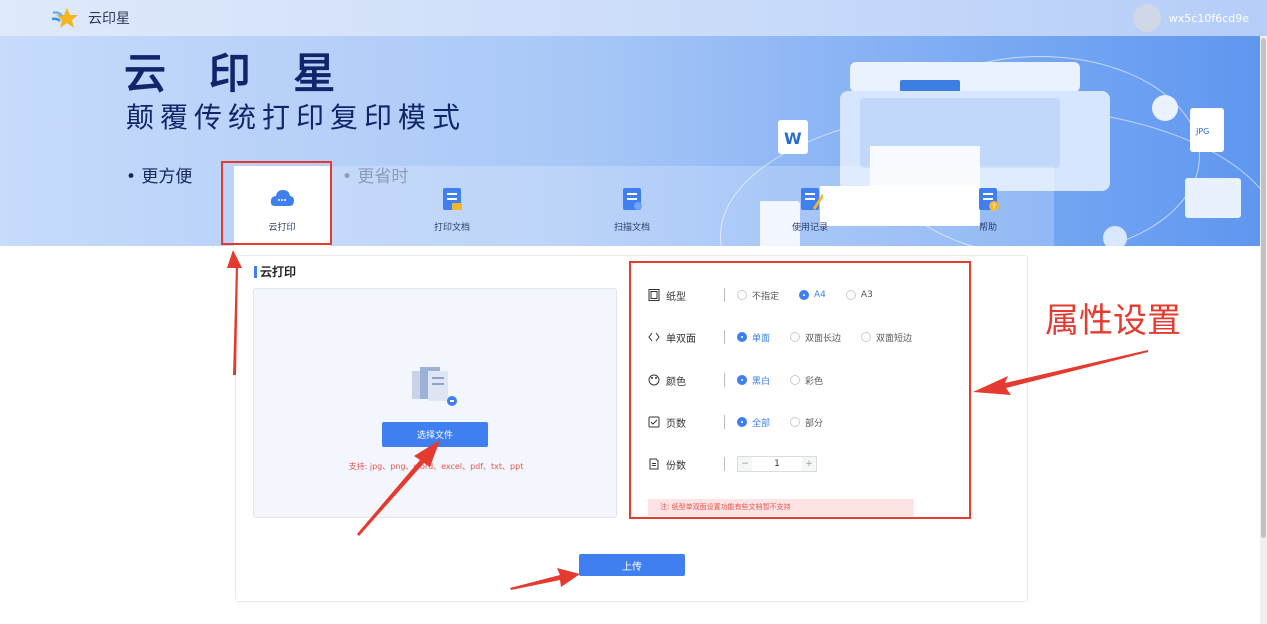 The width and height of the screenshot is (1267, 624). I want to click on history-icon, so click(812, 199).